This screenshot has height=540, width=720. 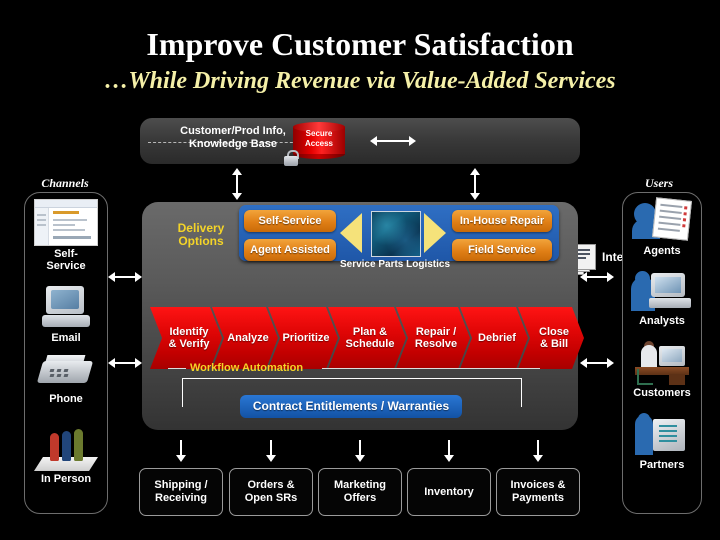 What do you see at coordinates (66, 260) in the screenshot?
I see `channel-label-self-service: Self- Service` at bounding box center [66, 260].